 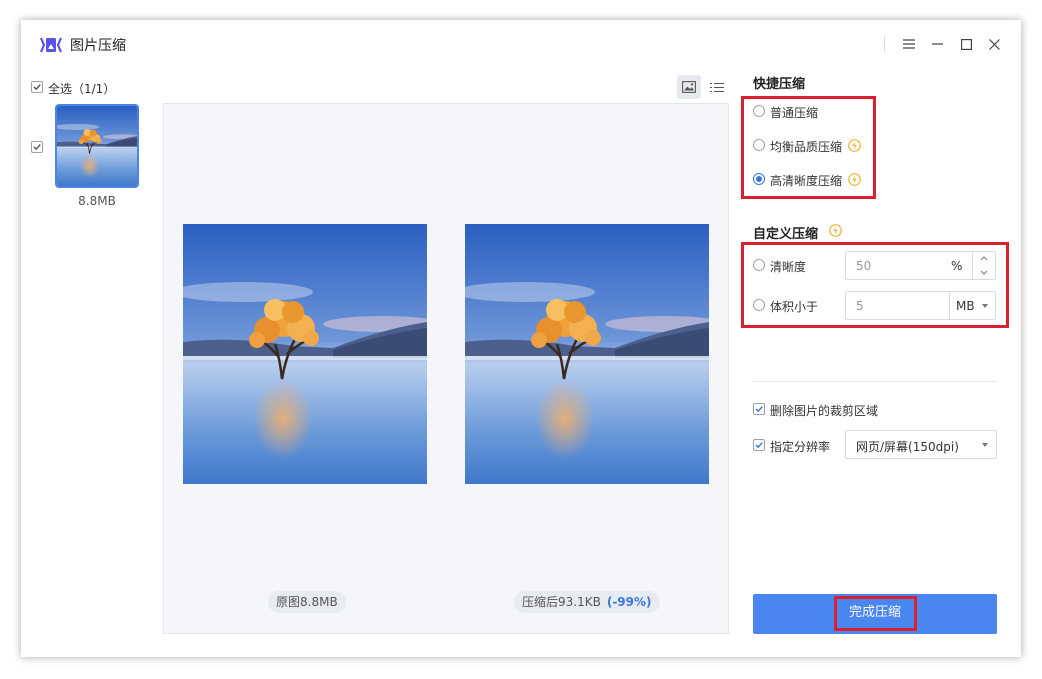 I want to click on resolution-value: 网页/屏幕(150dpi), so click(x=907, y=447).